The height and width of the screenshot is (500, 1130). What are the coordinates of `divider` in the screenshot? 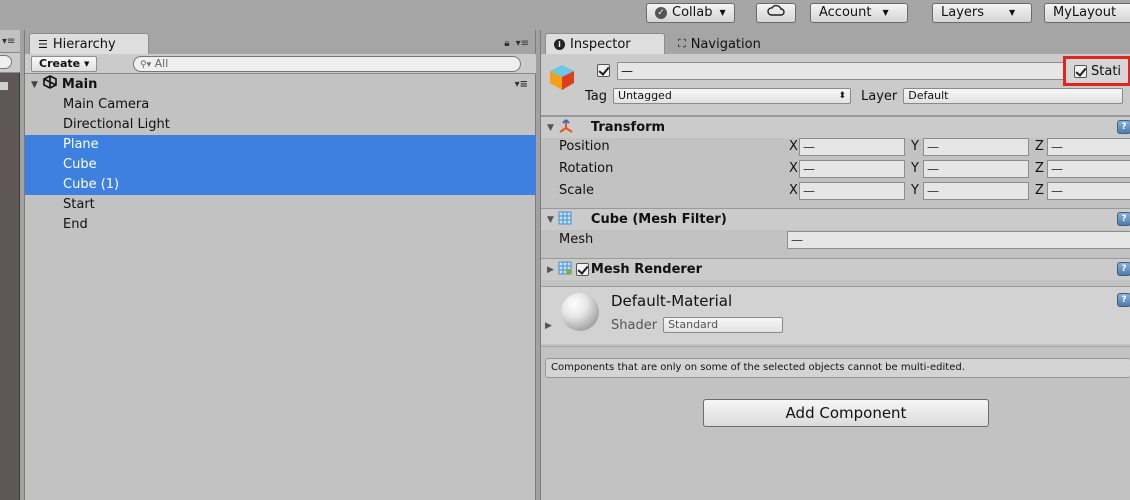 It's located at (835, 346).